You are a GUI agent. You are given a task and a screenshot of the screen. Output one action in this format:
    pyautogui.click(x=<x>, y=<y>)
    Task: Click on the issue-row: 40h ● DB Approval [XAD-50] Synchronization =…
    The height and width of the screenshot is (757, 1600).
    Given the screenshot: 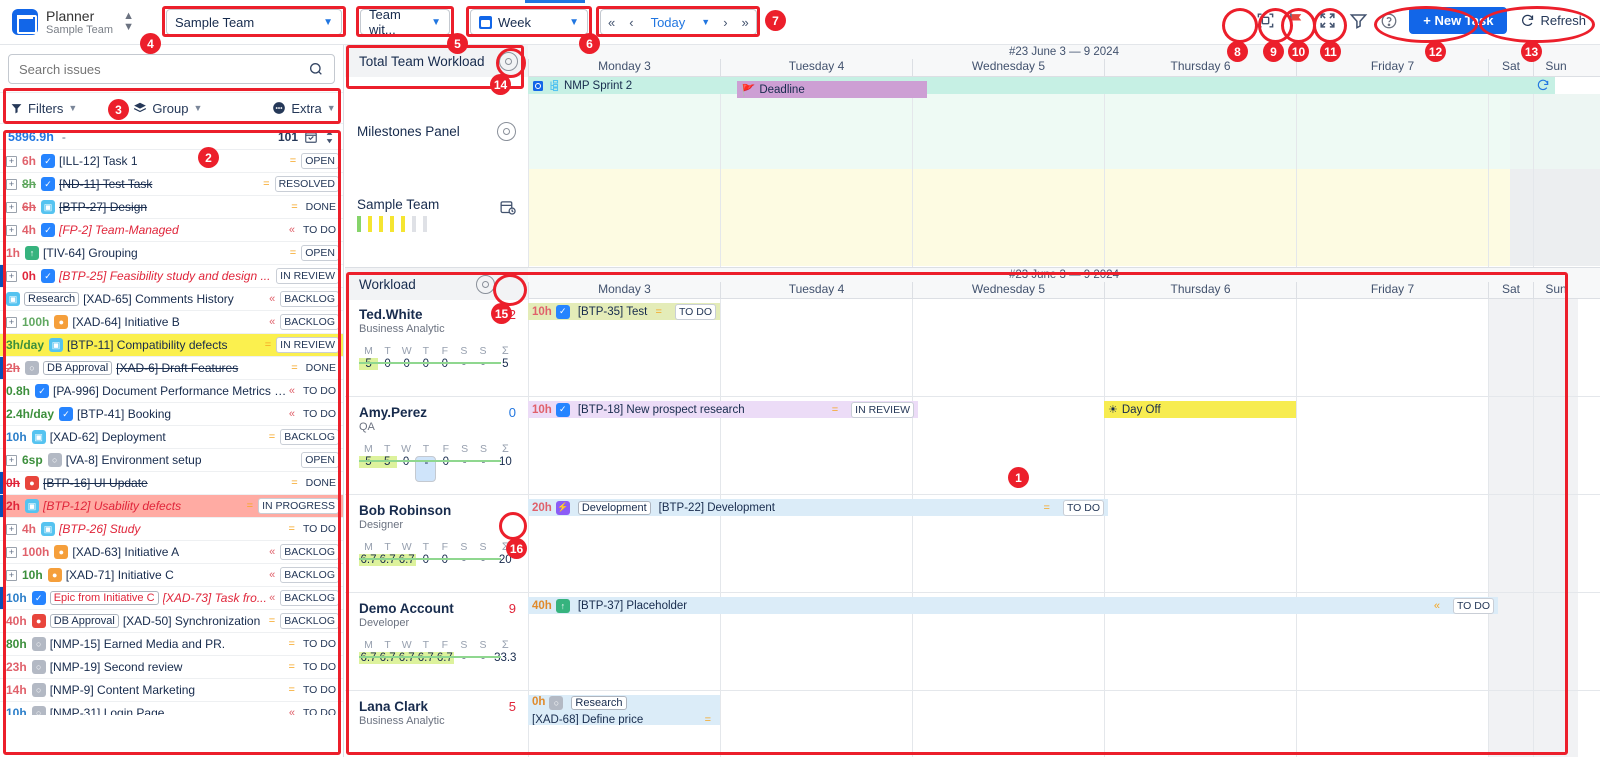 What is the action you would take?
    pyautogui.click(x=171, y=621)
    